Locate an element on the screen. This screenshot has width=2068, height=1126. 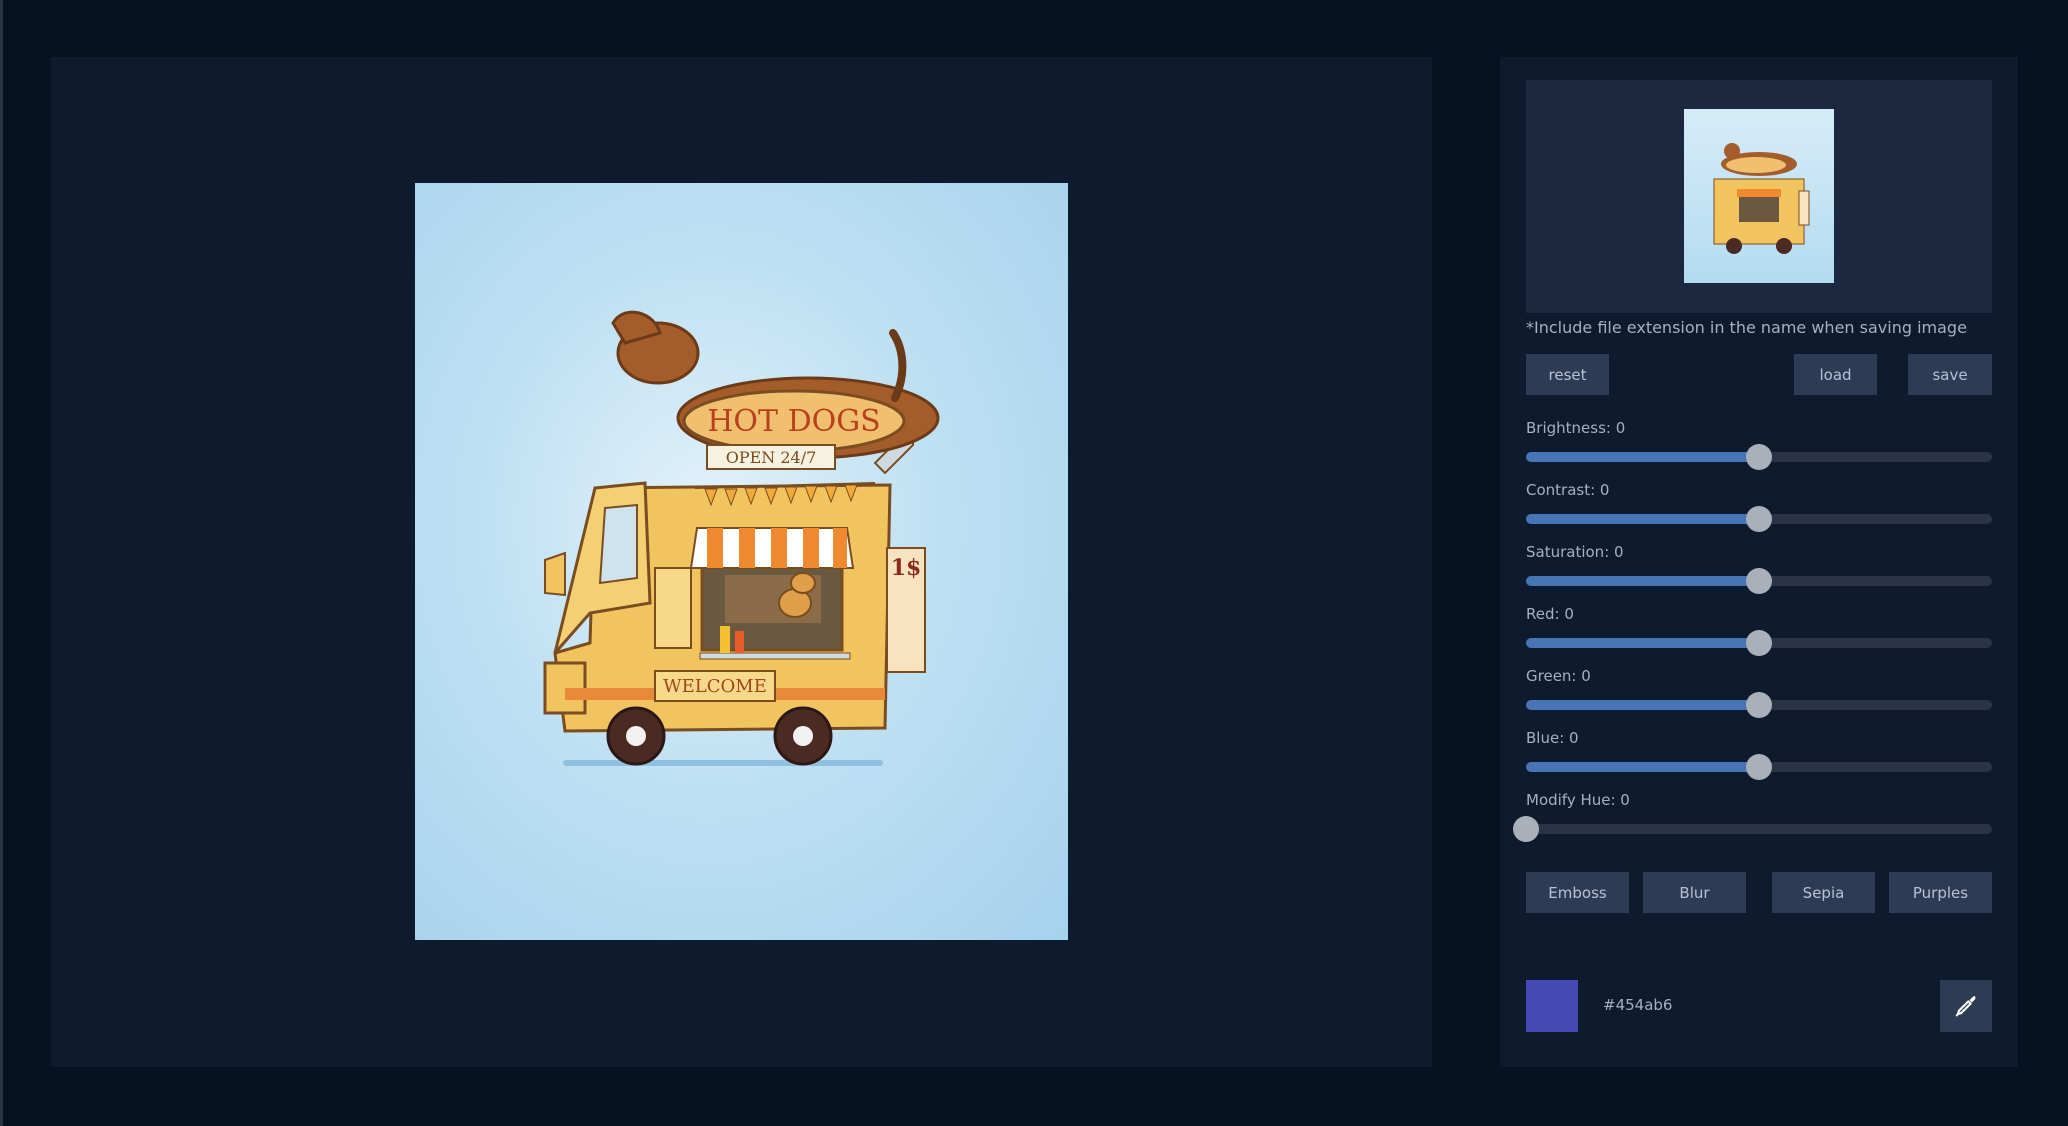
eyedropper-icon is located at coordinates (1965, 1006).